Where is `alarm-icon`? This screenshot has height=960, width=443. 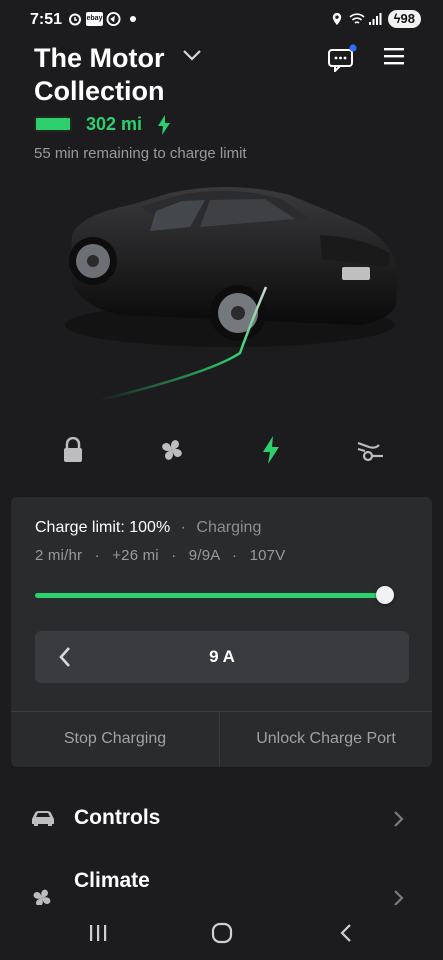 alarm-icon is located at coordinates (75, 19).